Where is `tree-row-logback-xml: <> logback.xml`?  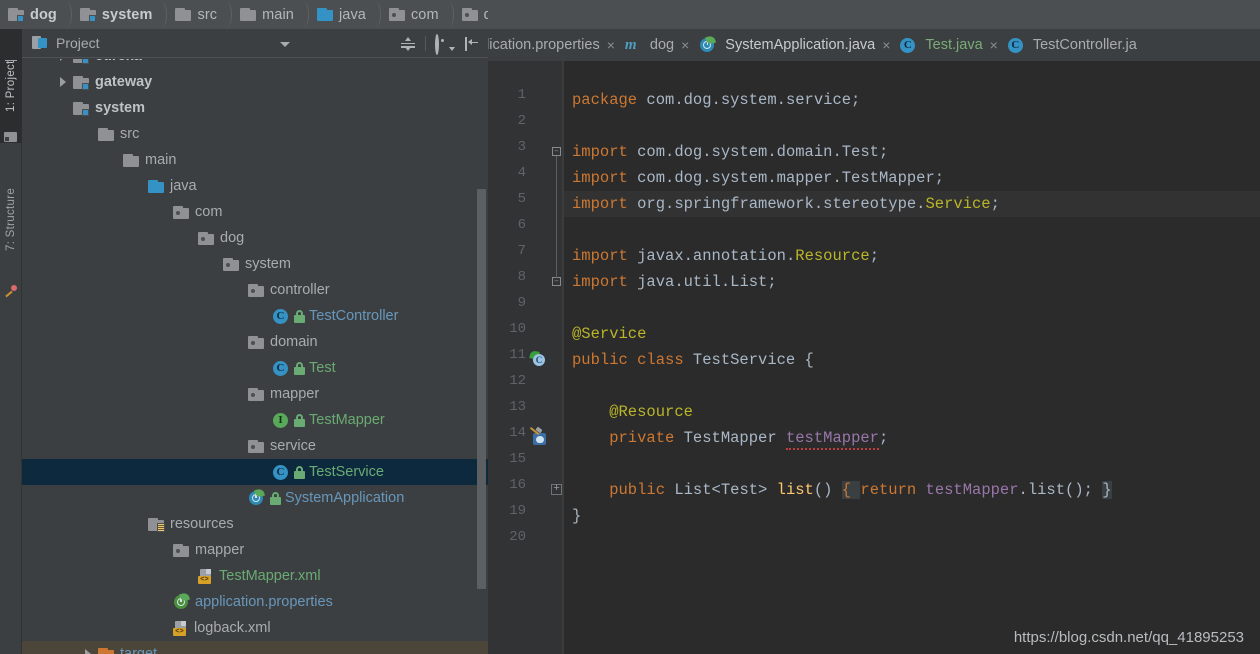 tree-row-logback-xml: <> logback.xml is located at coordinates (255, 628).